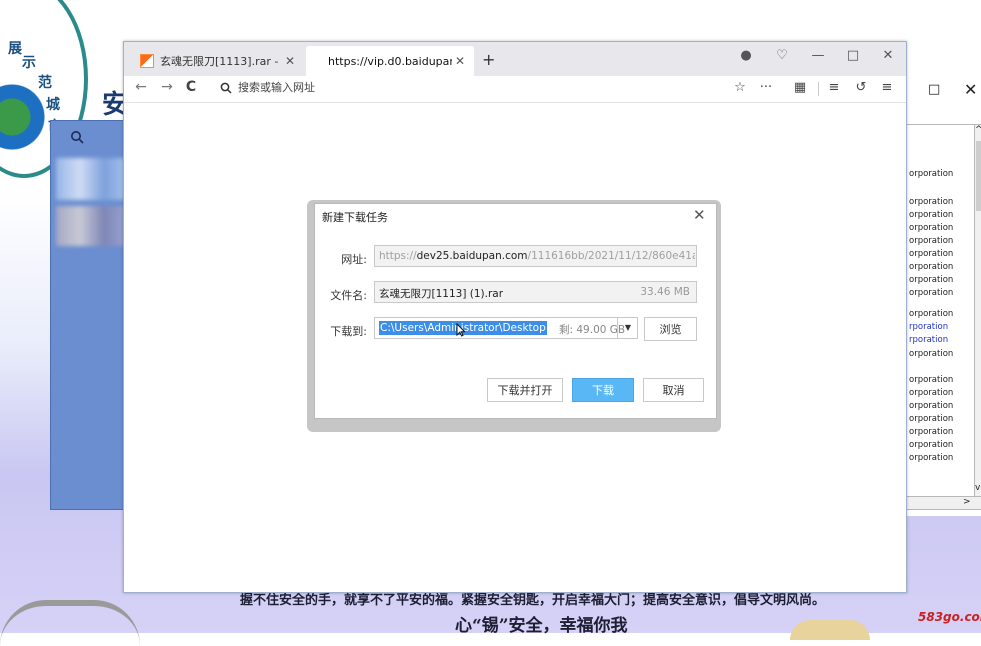  Describe the element at coordinates (818, 55) in the screenshot. I see `minimize-icon: —` at that location.